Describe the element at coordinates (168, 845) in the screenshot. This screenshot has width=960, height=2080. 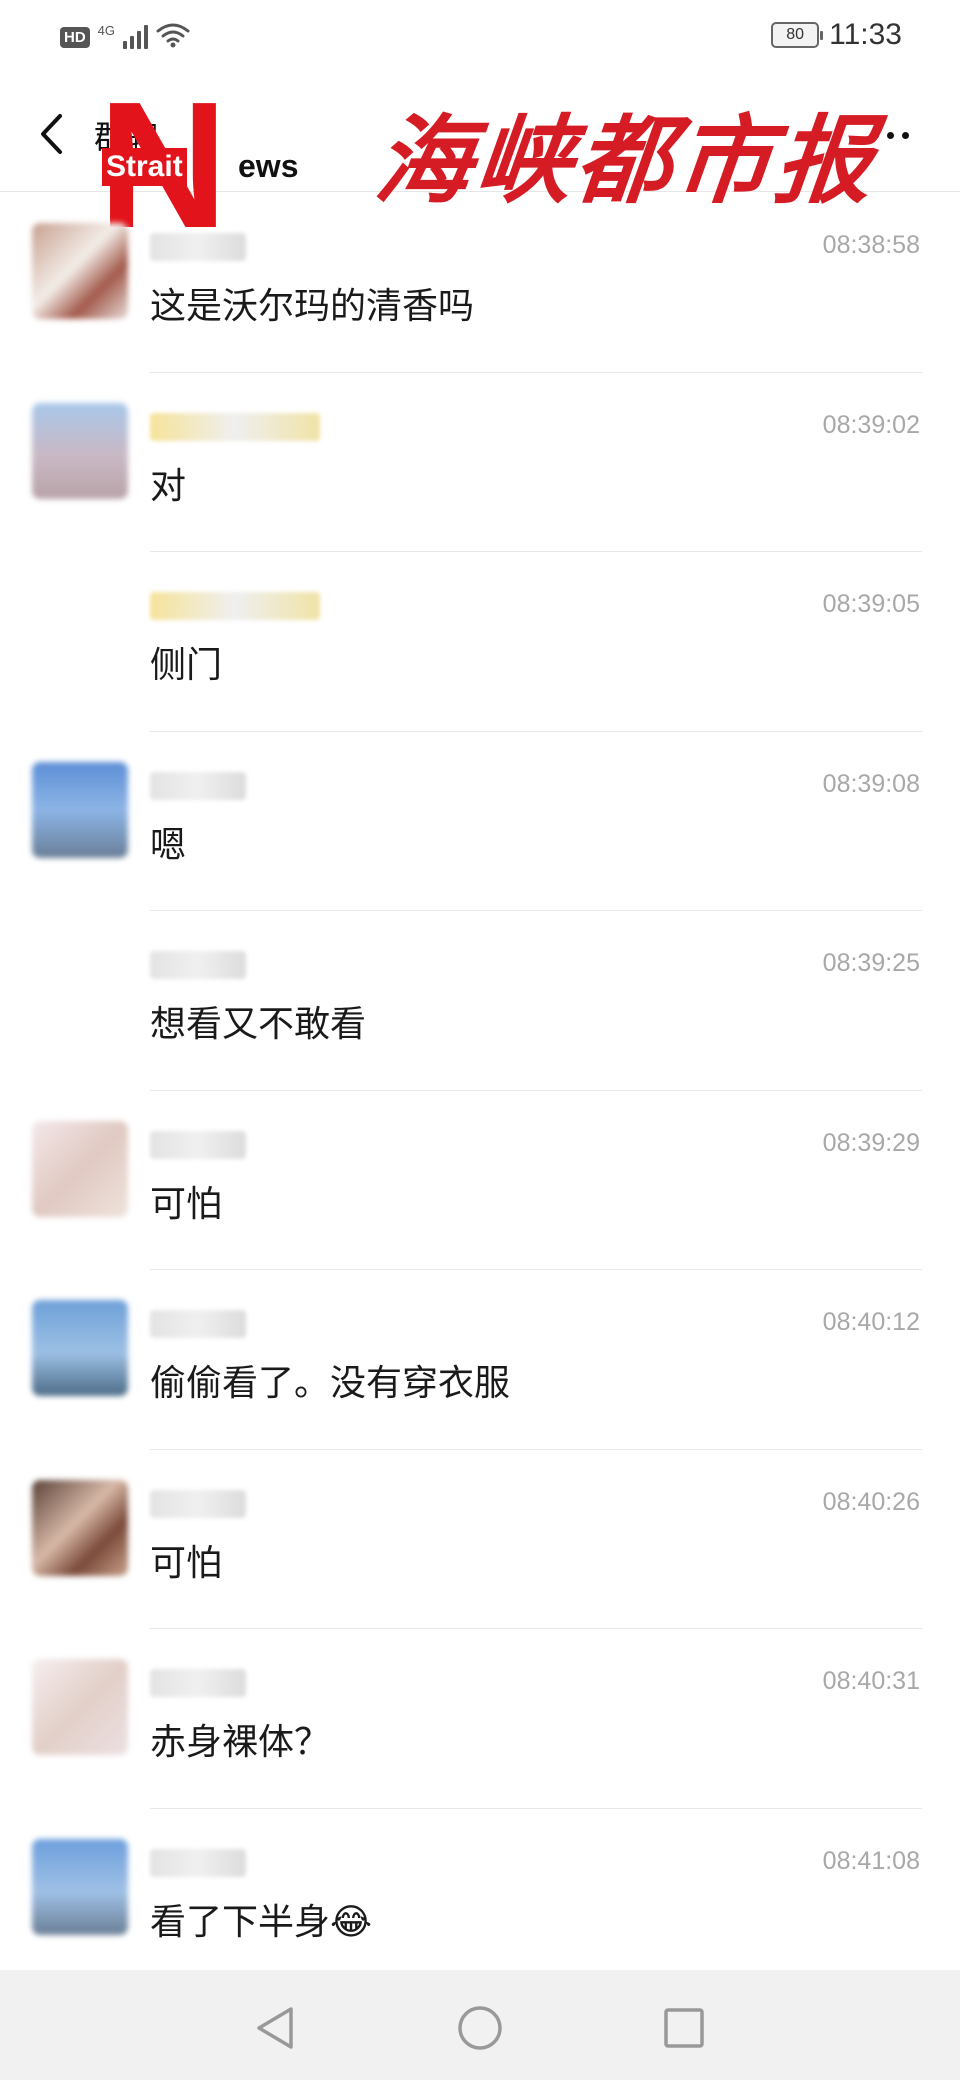
I see `message-text: 嗯` at that location.